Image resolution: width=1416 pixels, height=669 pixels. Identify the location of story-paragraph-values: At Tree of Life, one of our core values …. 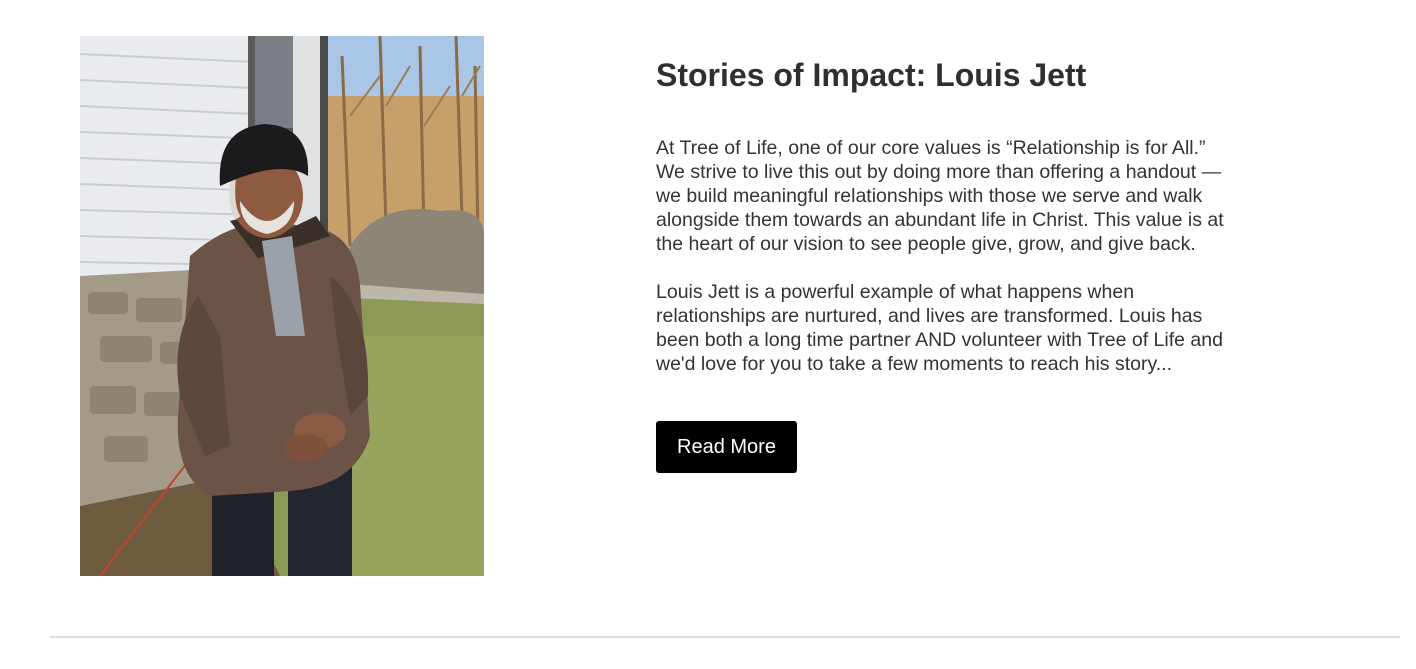
(940, 196).